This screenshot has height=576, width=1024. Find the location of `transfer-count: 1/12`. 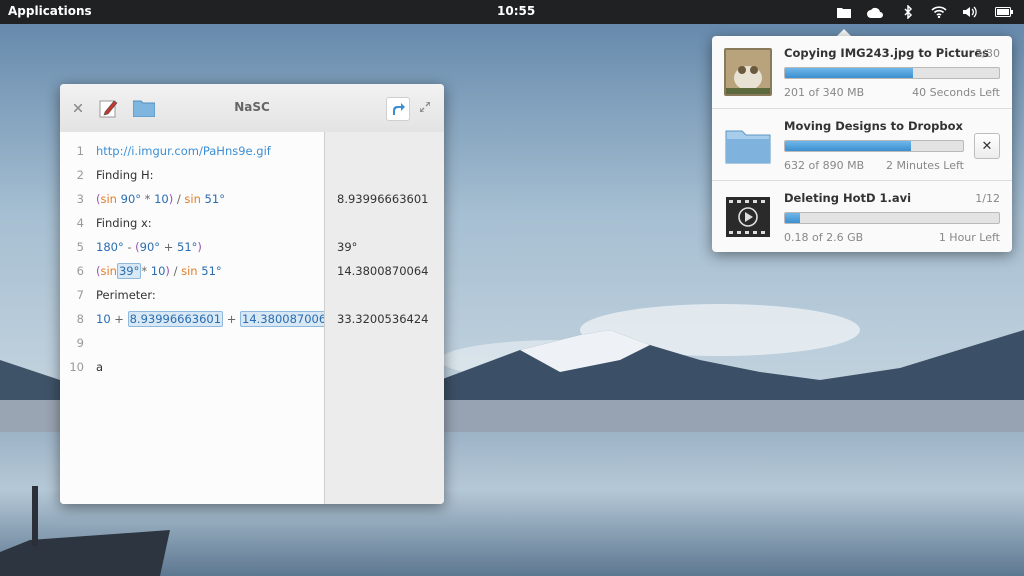

transfer-count: 1/12 is located at coordinates (987, 198).